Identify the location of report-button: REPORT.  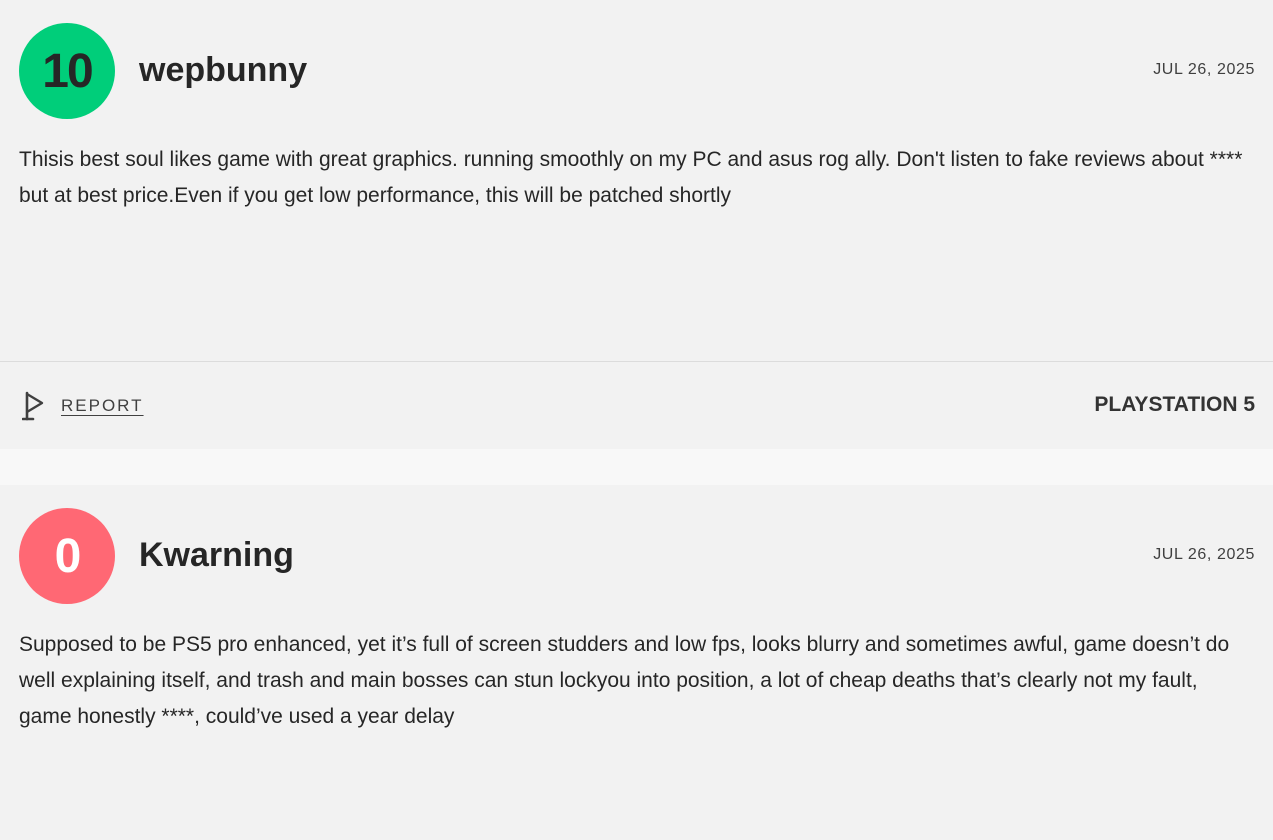
(83, 406).